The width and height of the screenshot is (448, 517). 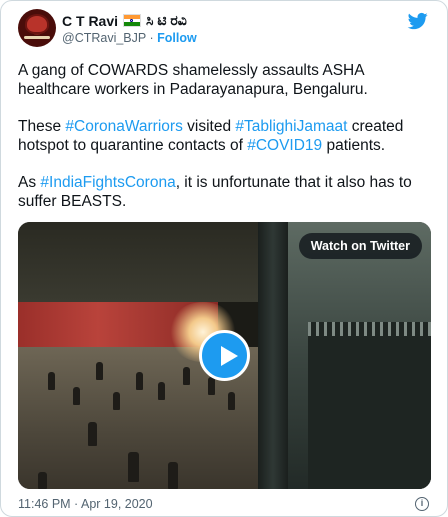 I want to click on tweet-timestamp: 11:46 PM · Apr 19, 2020, so click(x=85, y=504).